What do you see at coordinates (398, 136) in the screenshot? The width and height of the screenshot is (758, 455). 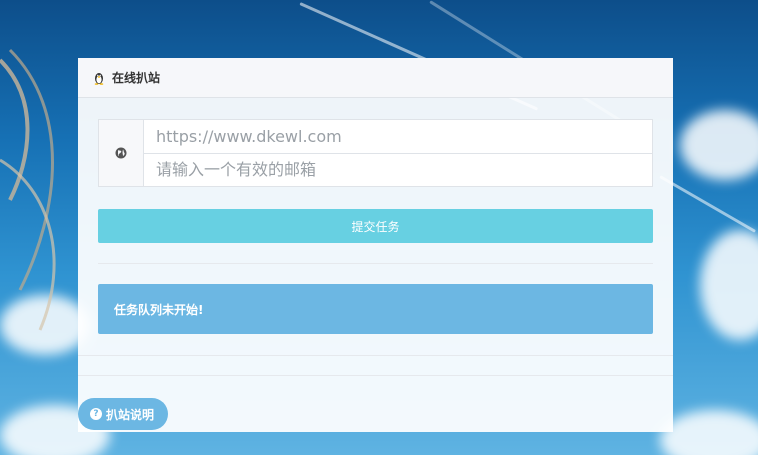 I see `url-input` at bounding box center [398, 136].